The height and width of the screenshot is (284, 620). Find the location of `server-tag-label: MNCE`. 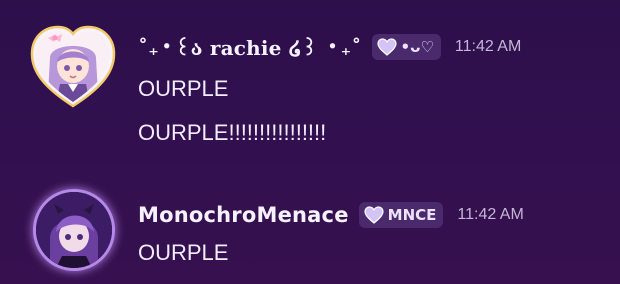

server-tag-label: MNCE is located at coordinates (412, 215).